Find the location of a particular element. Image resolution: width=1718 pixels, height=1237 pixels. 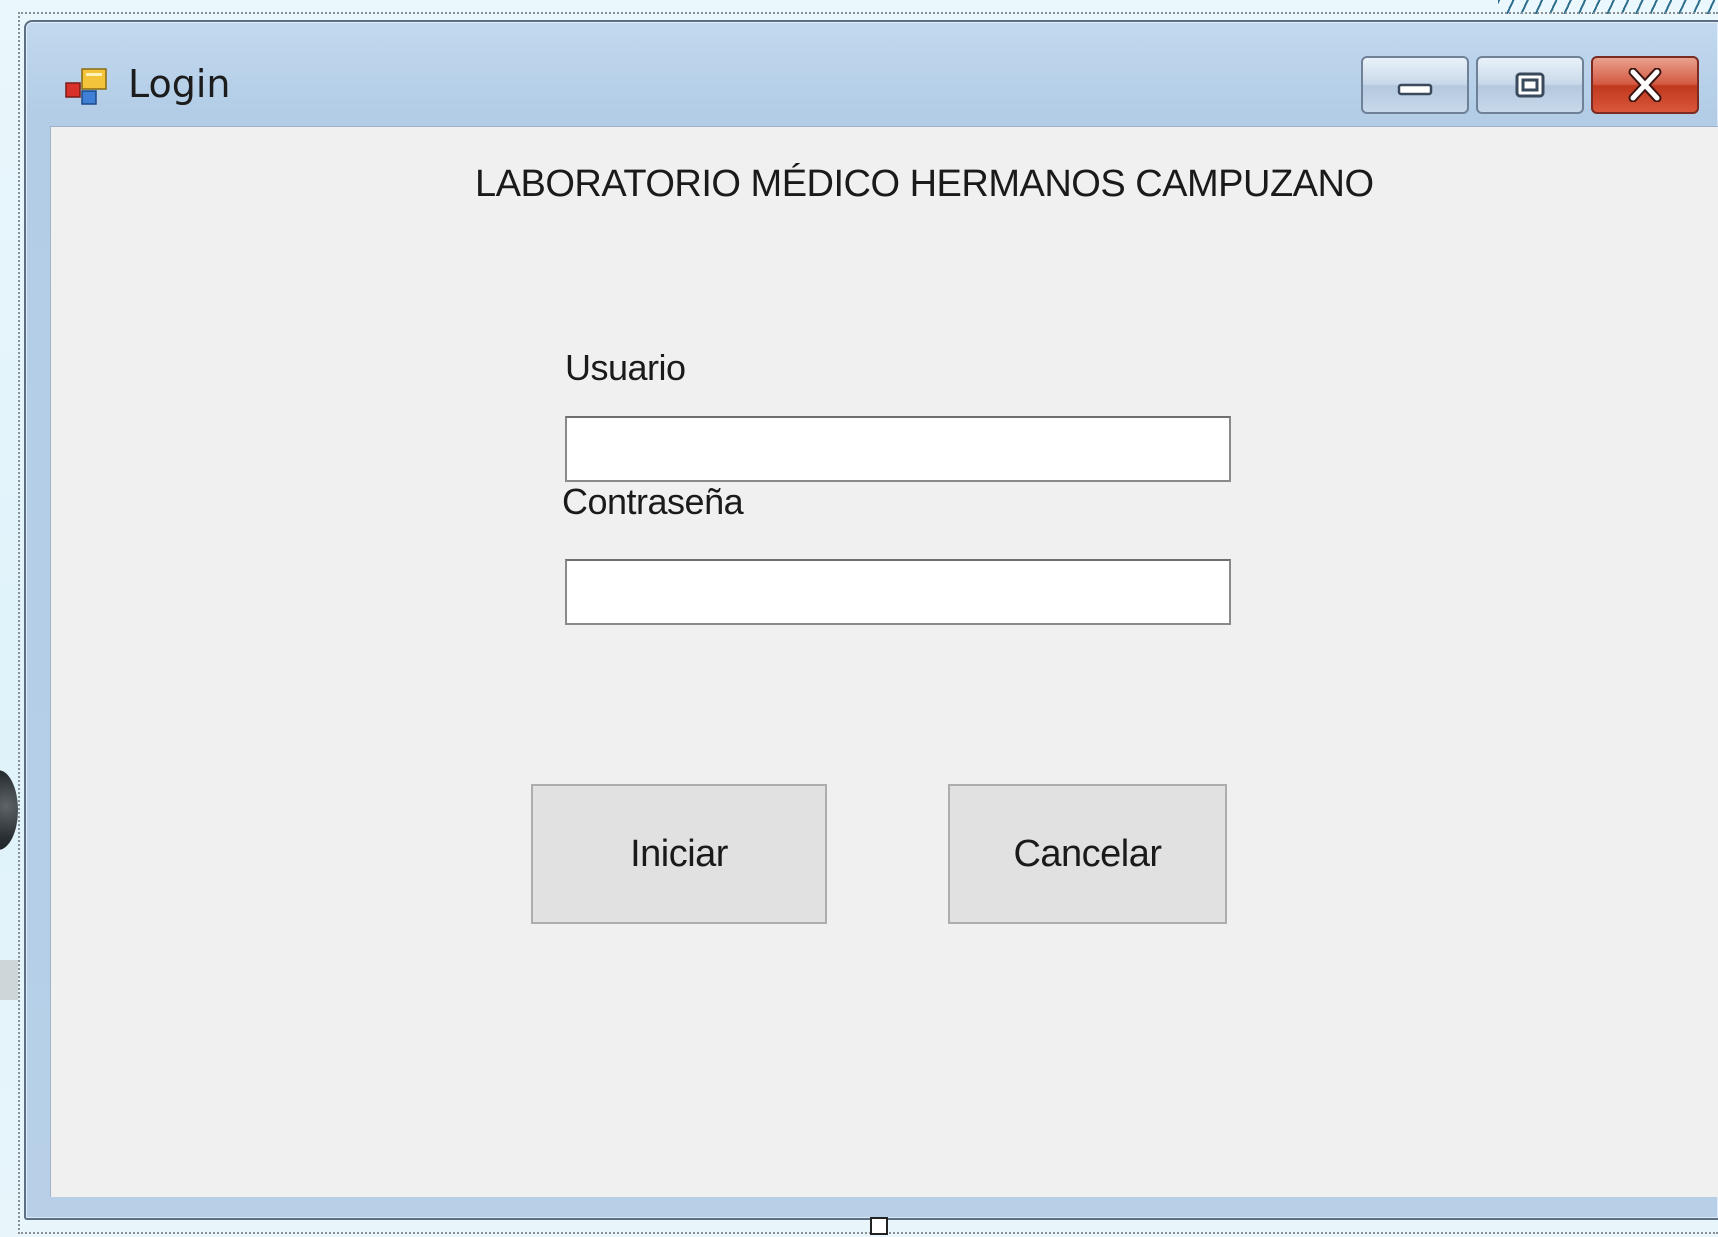

usuario-input is located at coordinates (898, 449).